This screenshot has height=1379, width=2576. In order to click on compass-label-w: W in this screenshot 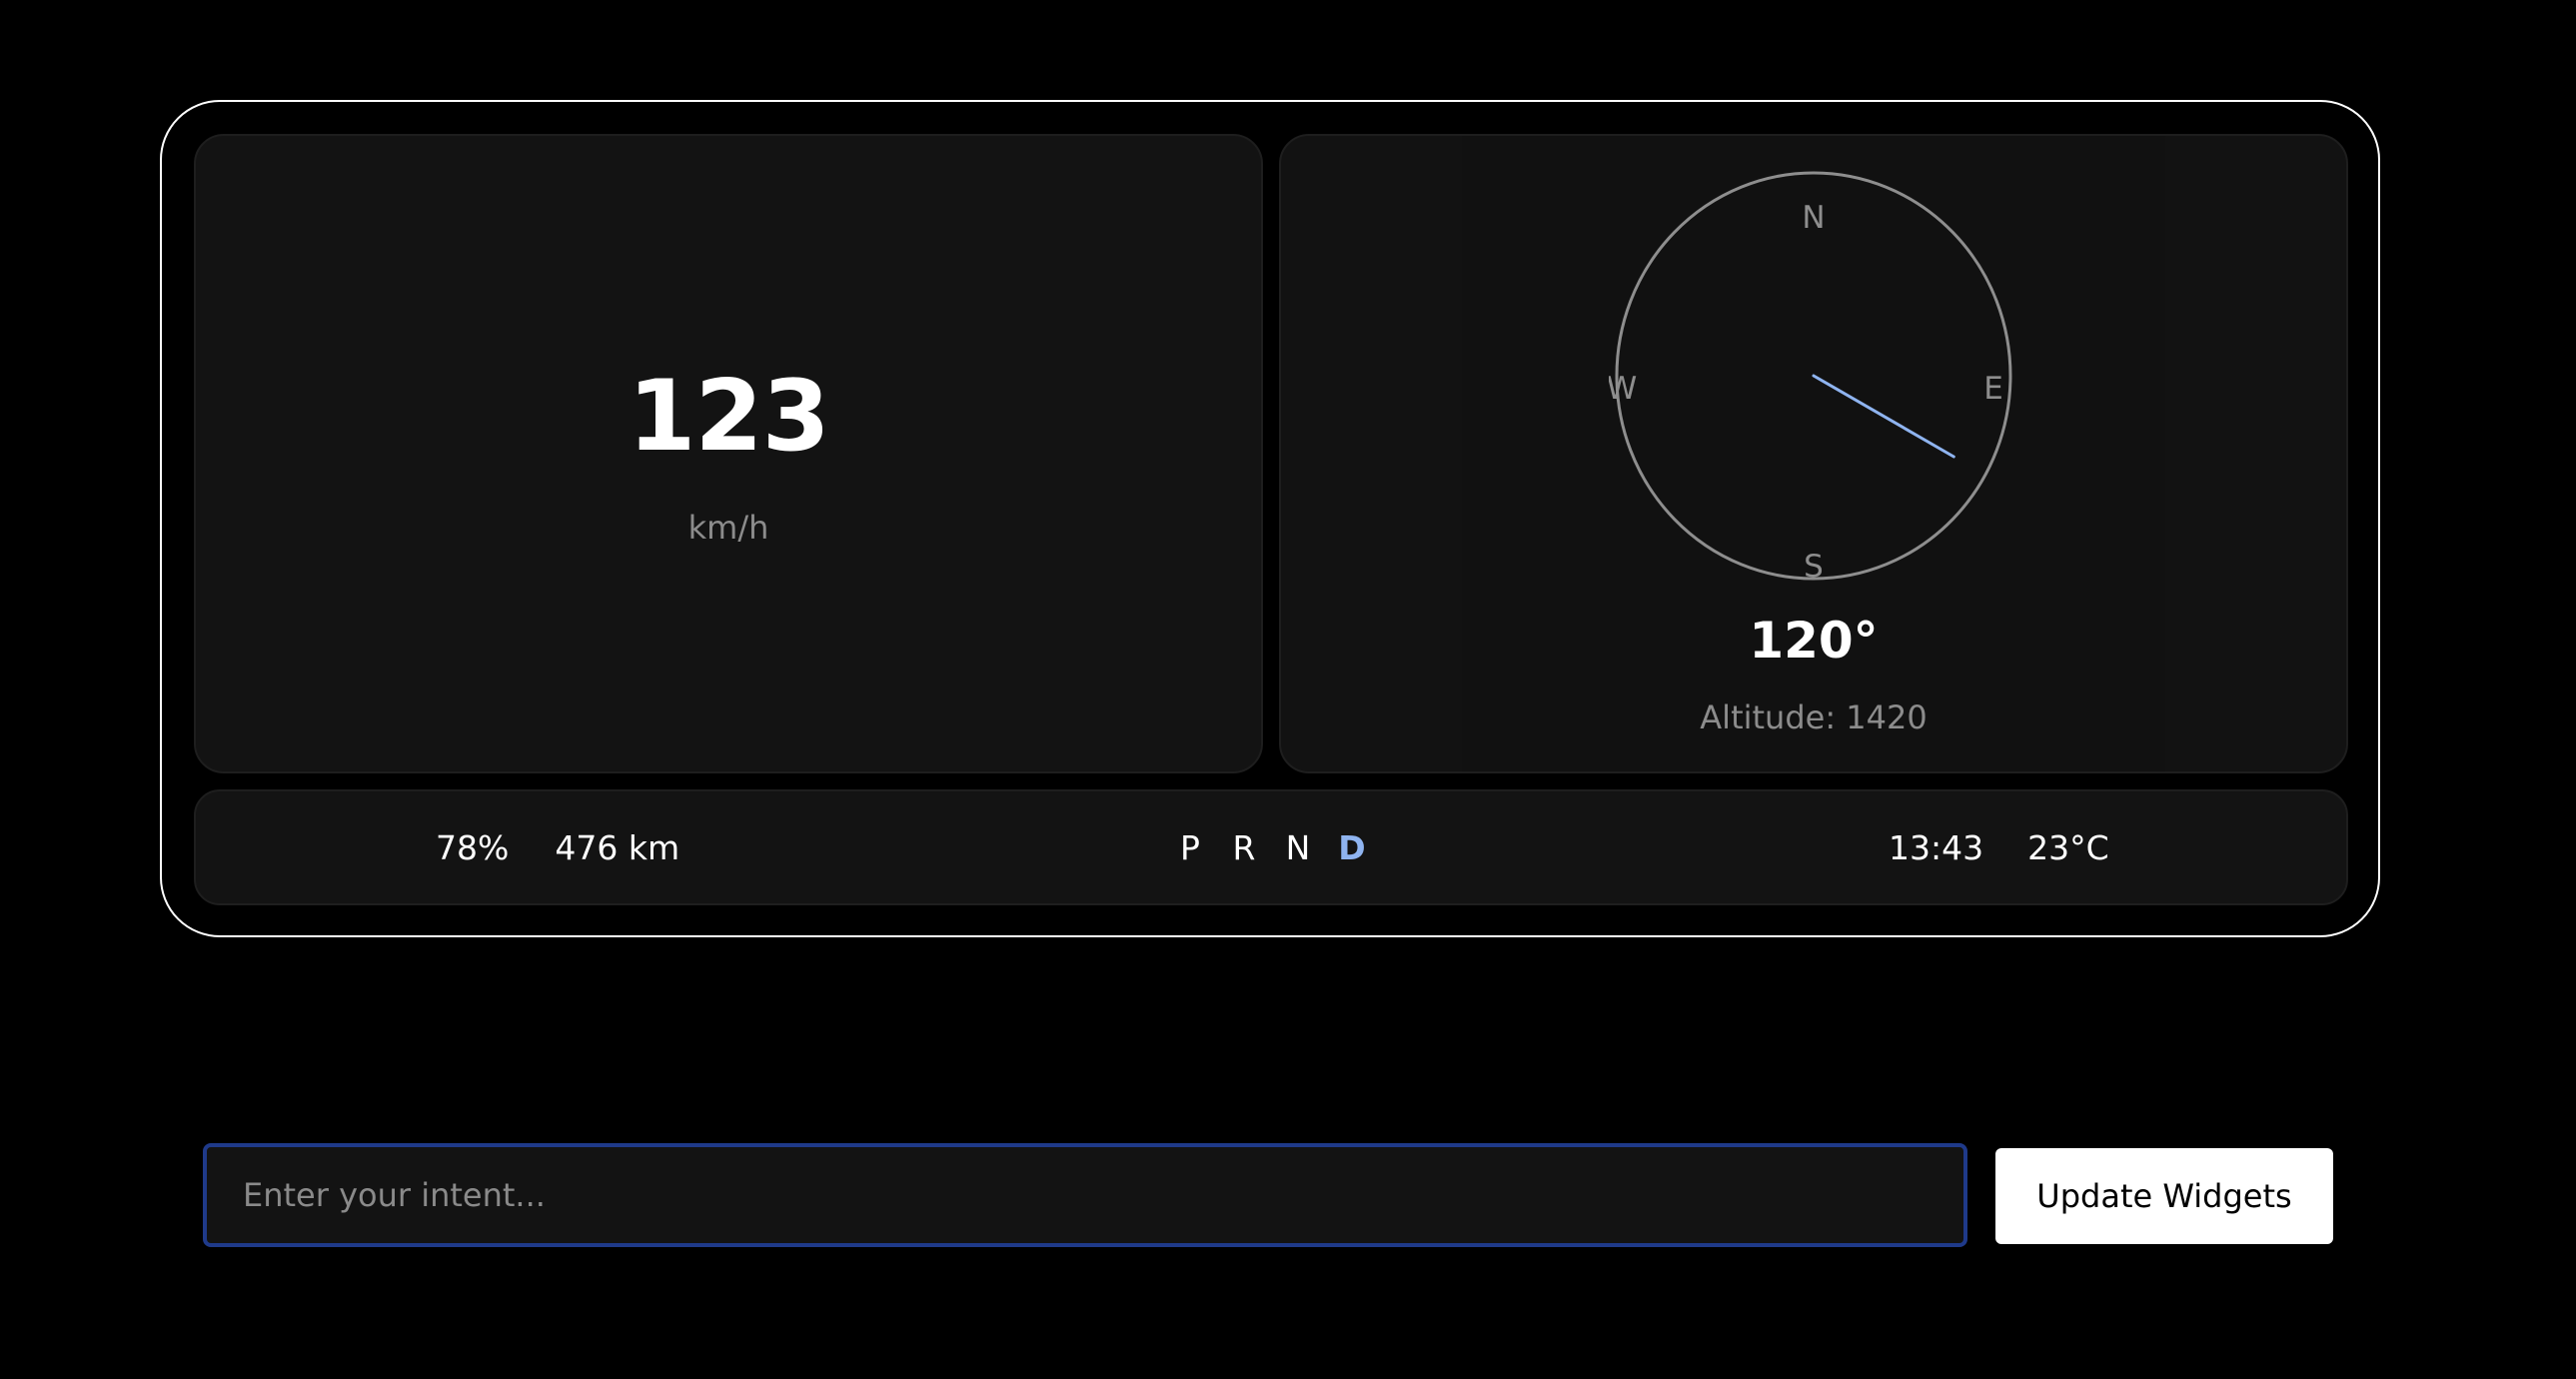, I will do `click(1623, 389)`.